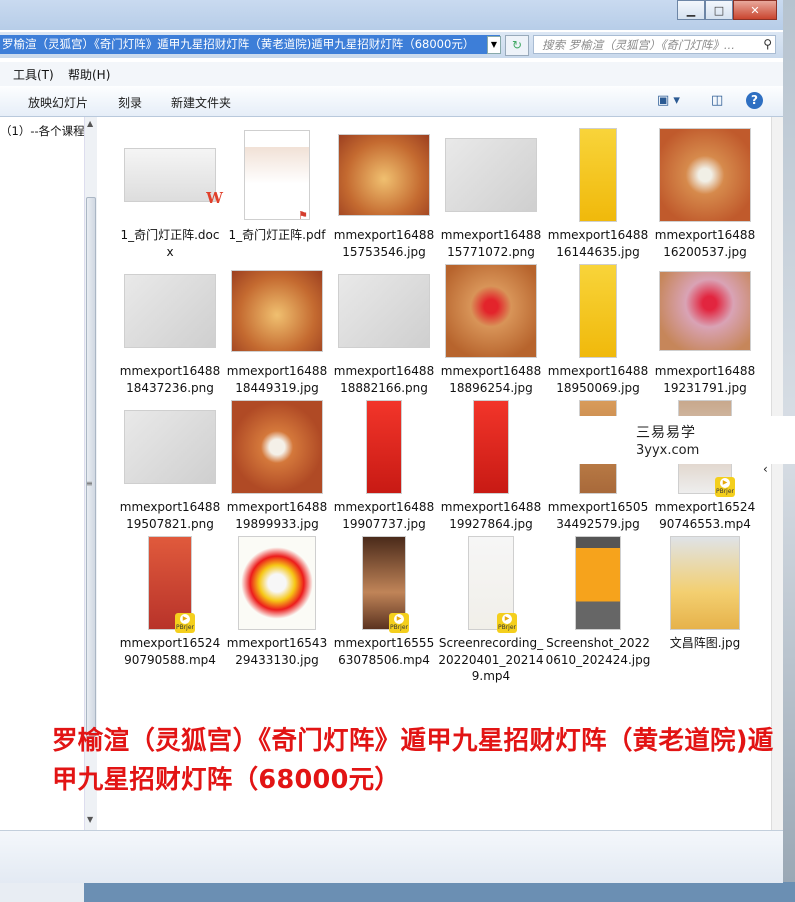 This screenshot has width=795, height=902. I want to click on file-name: mmexport1648819507821.png, so click(170, 515).